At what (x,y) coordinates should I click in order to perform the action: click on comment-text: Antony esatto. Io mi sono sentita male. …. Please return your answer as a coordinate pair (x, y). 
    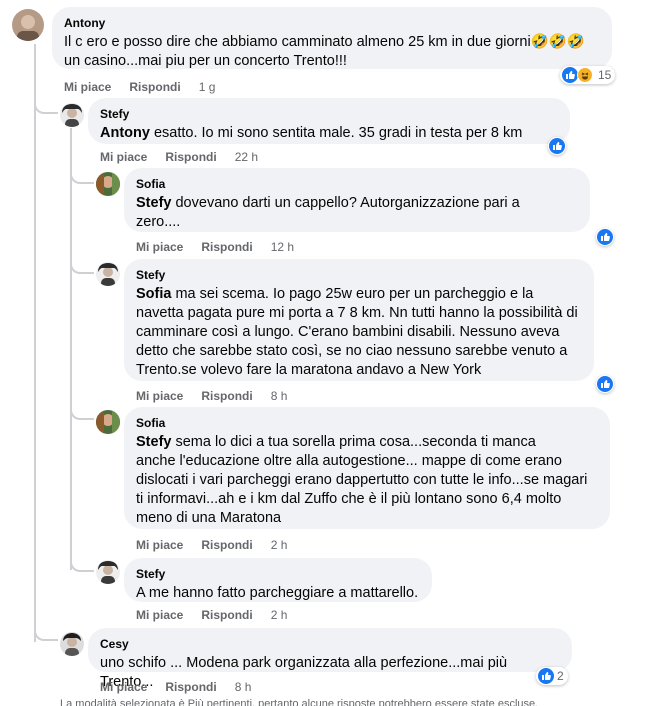
    Looking at the image, I should click on (329, 133).